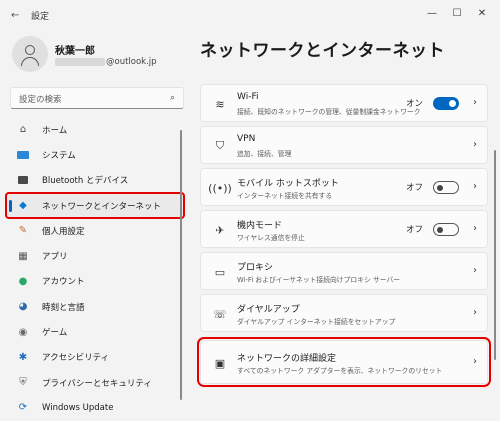 The image size is (500, 421). I want to click on apps-icon: ▦, so click(23, 256).